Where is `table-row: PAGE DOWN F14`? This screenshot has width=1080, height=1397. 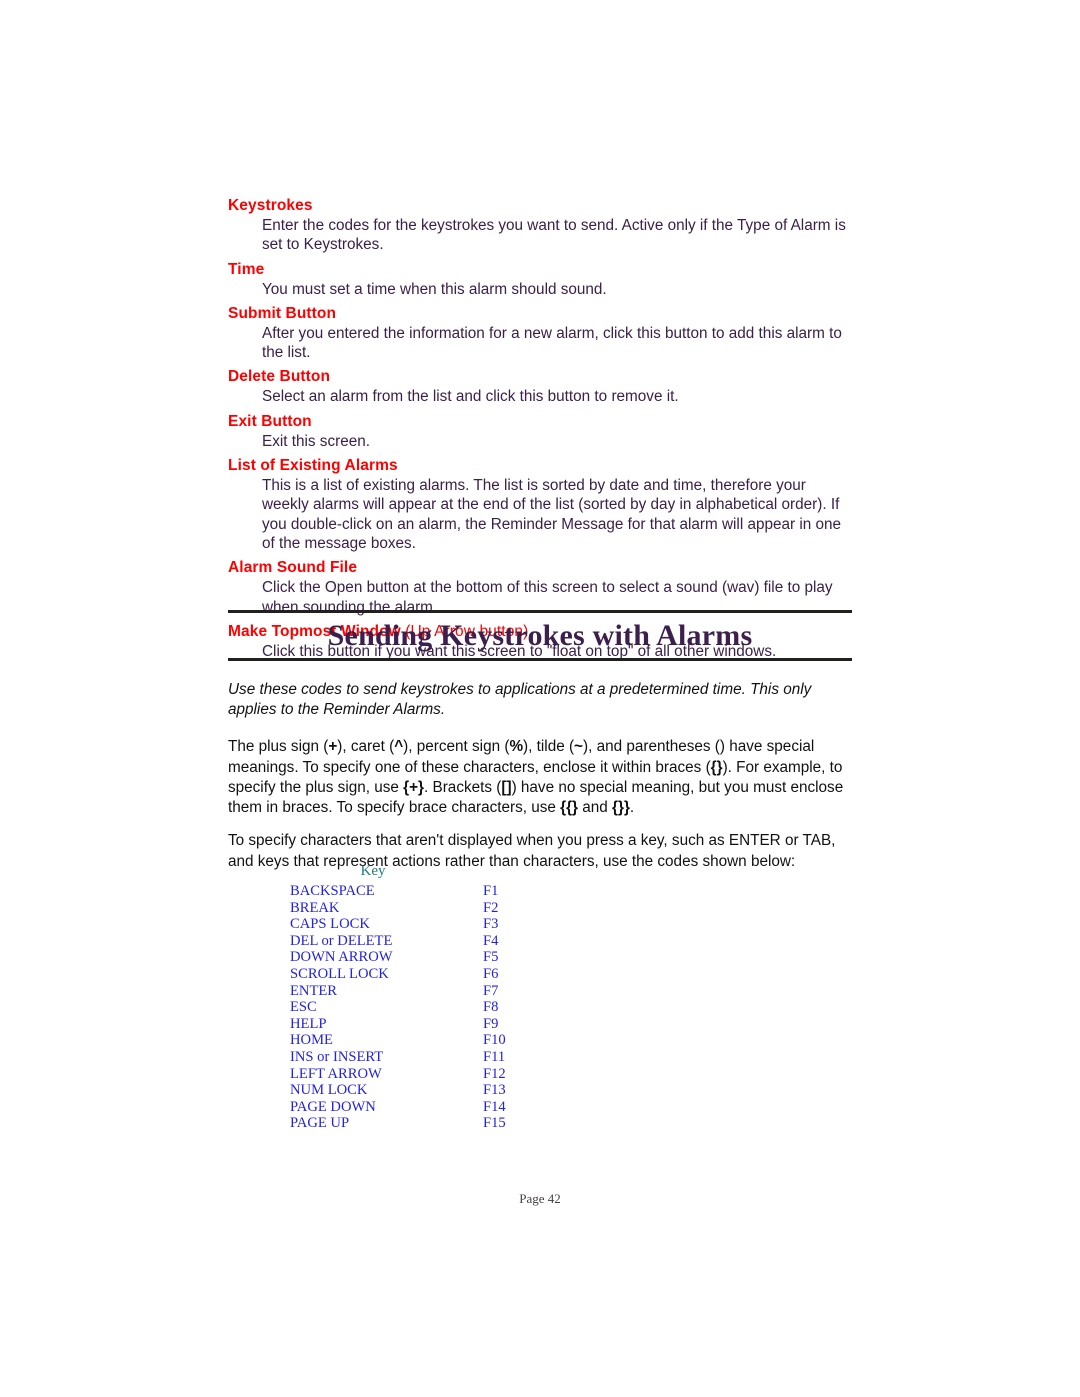
table-row: PAGE DOWN F14 is located at coordinates (443, 1107).